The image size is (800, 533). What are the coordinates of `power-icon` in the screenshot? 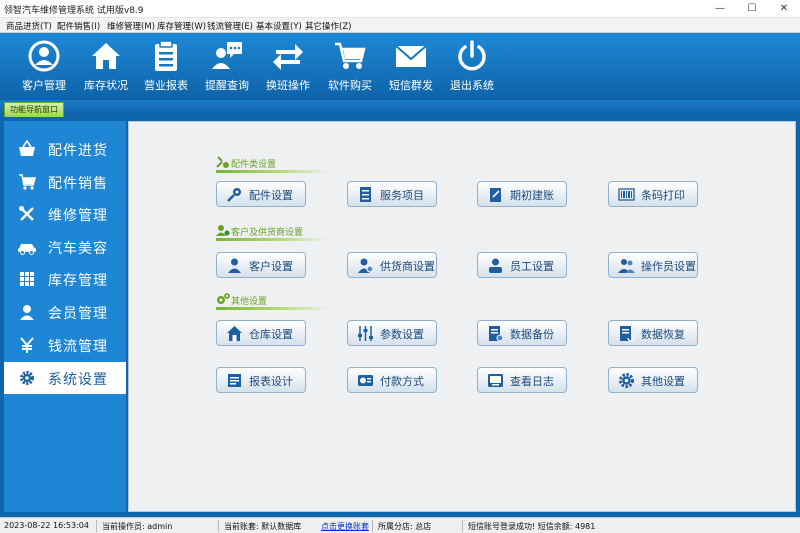 It's located at (472, 55).